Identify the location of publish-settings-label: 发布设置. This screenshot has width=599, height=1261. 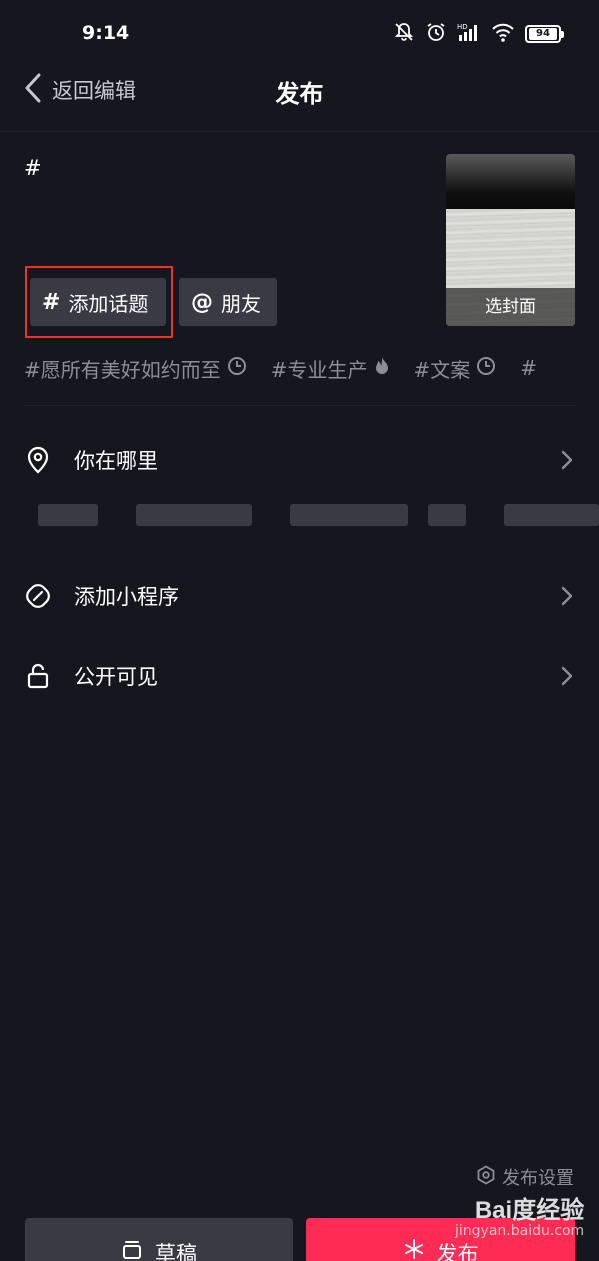
(538, 1178).